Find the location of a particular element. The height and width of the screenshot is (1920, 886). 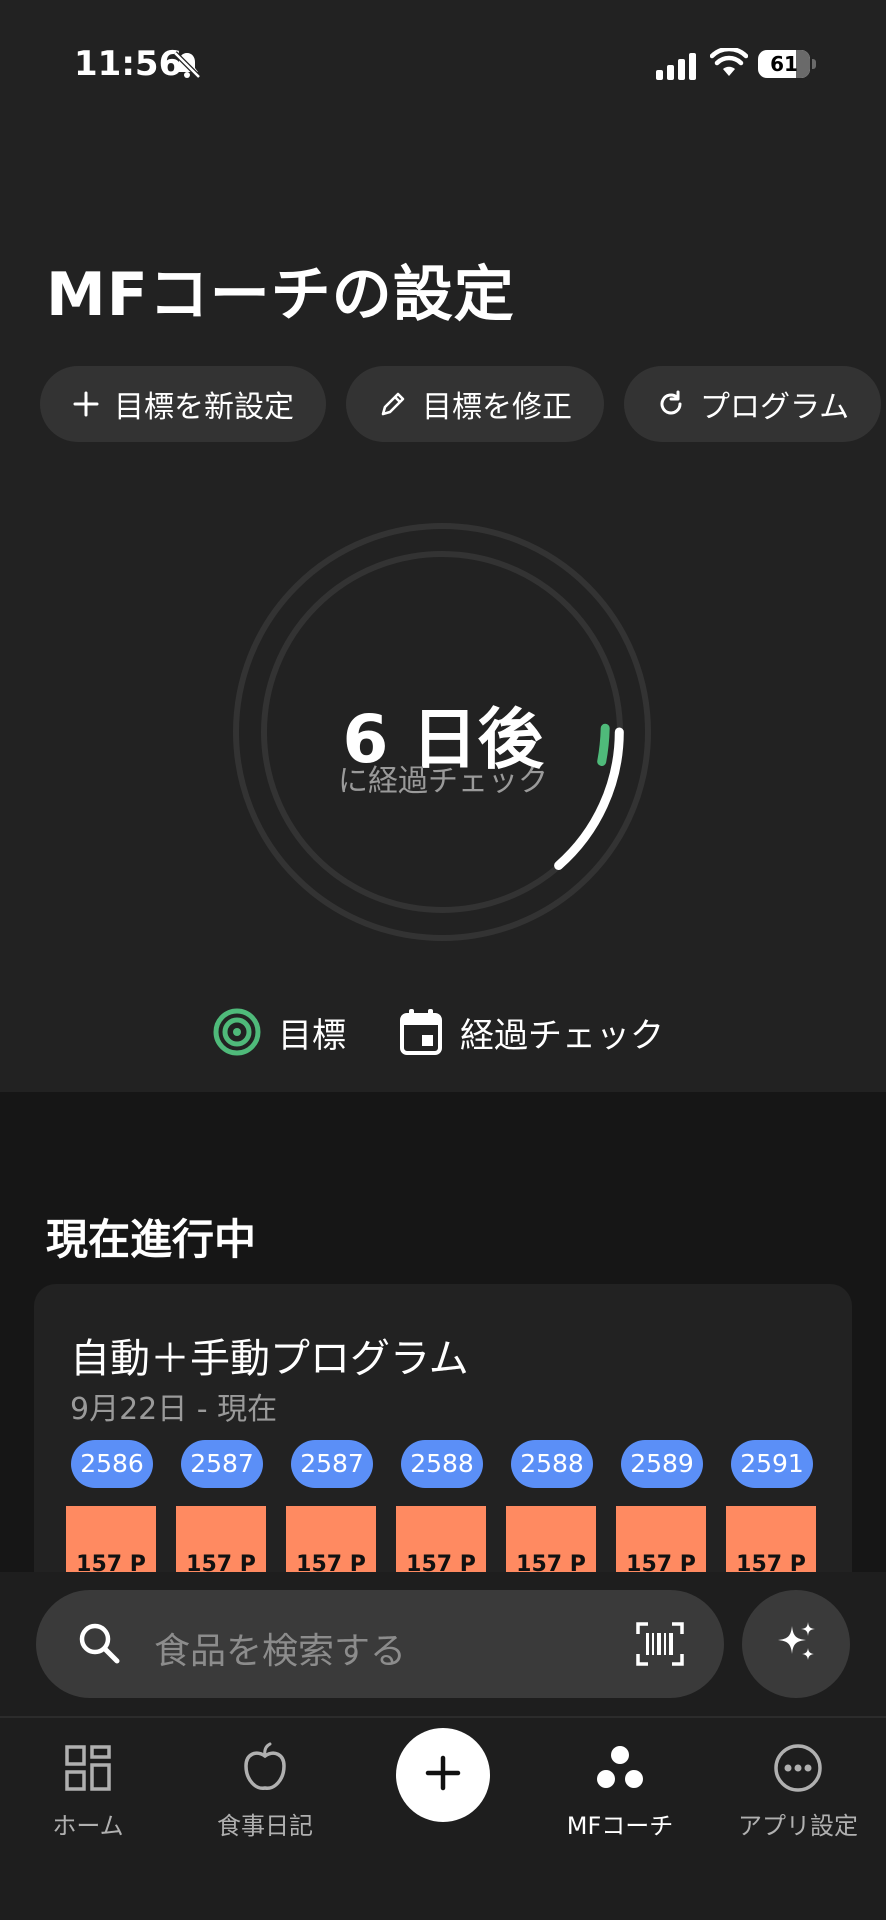

tab-home: ホーム is located at coordinates (88, 1790).